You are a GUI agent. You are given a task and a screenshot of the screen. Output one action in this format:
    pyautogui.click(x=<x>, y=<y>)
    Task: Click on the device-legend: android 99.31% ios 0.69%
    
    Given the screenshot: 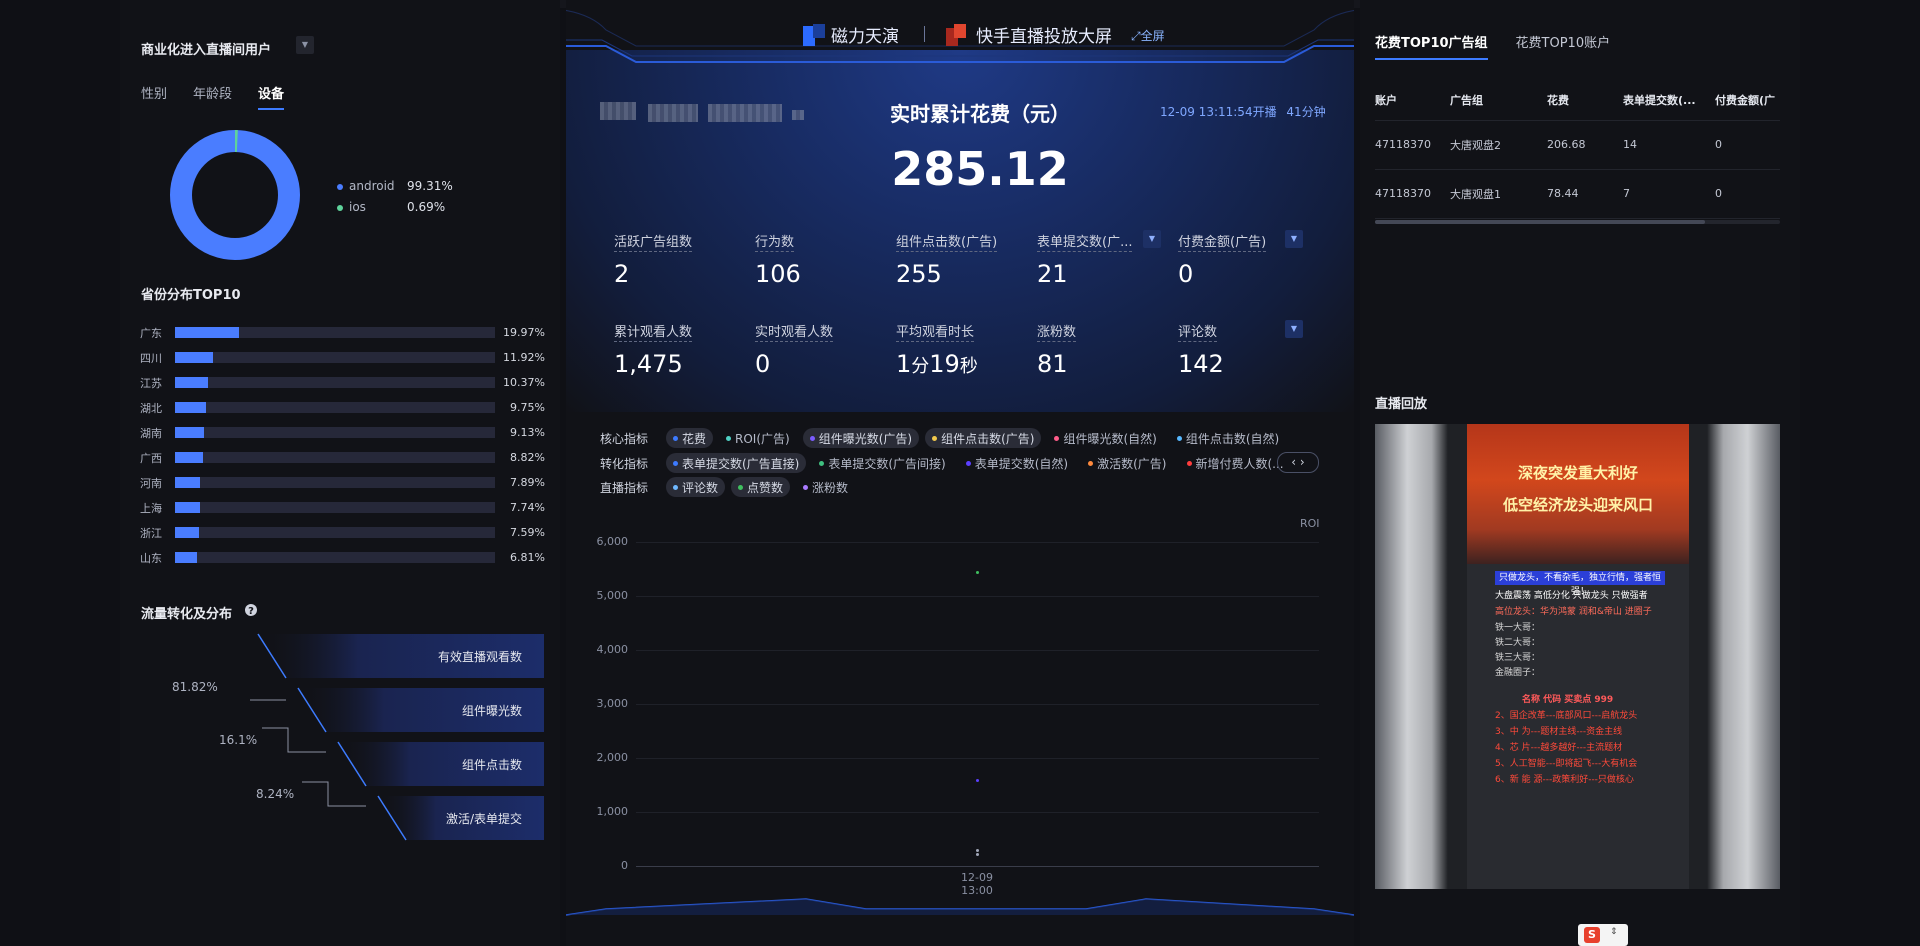 What is the action you would take?
    pyautogui.click(x=395, y=197)
    